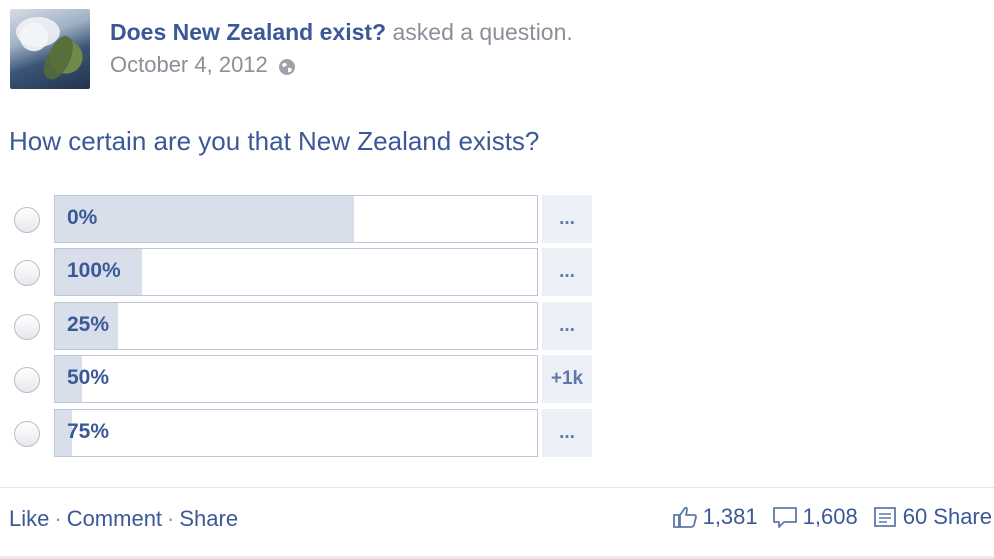  What do you see at coordinates (567, 379) in the screenshot?
I see `poll-voters-button: +1k` at bounding box center [567, 379].